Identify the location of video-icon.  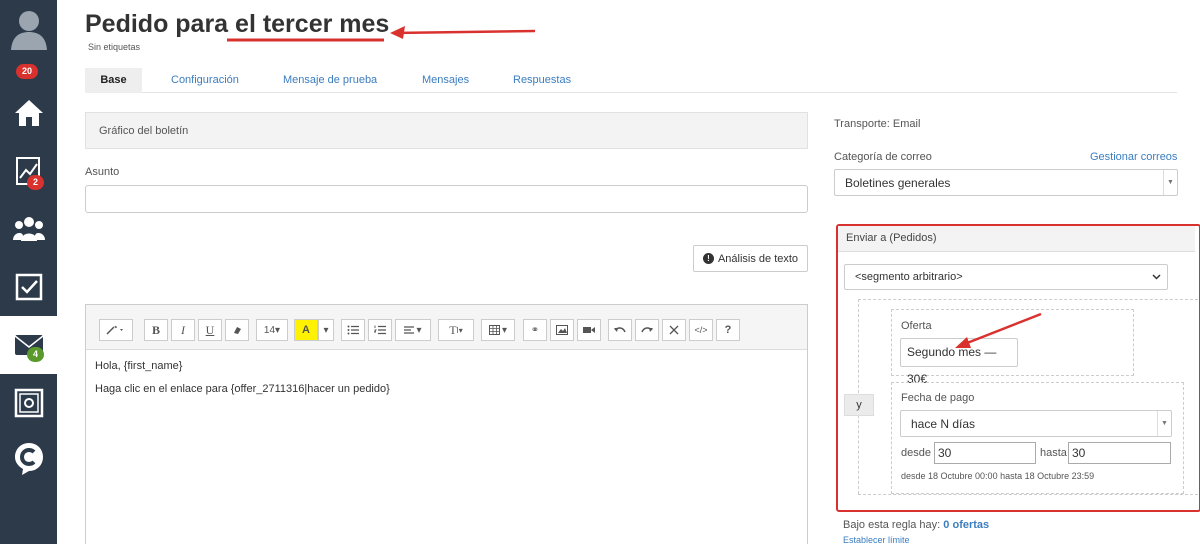
(589, 330).